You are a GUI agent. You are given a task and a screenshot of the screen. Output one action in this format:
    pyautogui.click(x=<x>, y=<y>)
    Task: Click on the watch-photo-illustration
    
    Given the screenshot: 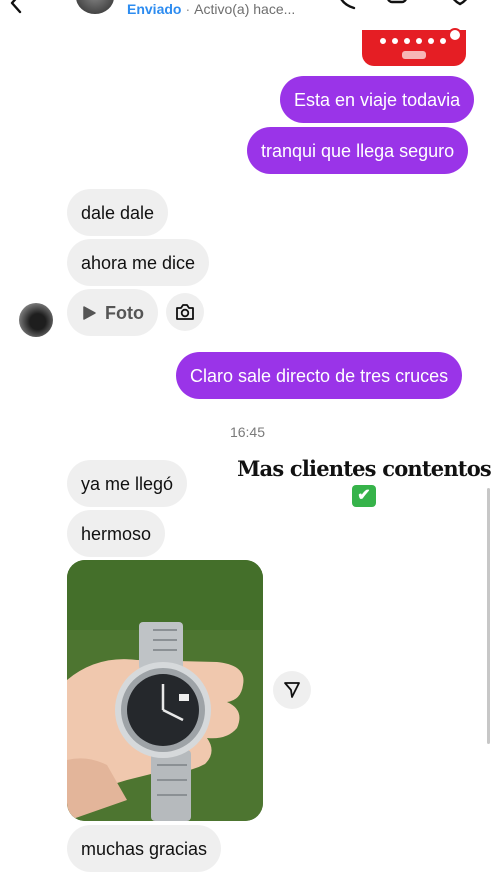 What is the action you would take?
    pyautogui.click(x=165, y=690)
    